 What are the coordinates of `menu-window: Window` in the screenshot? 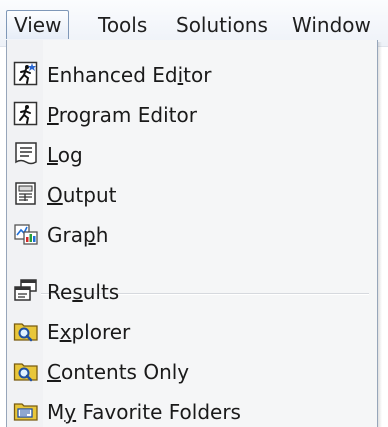 It's located at (331, 25).